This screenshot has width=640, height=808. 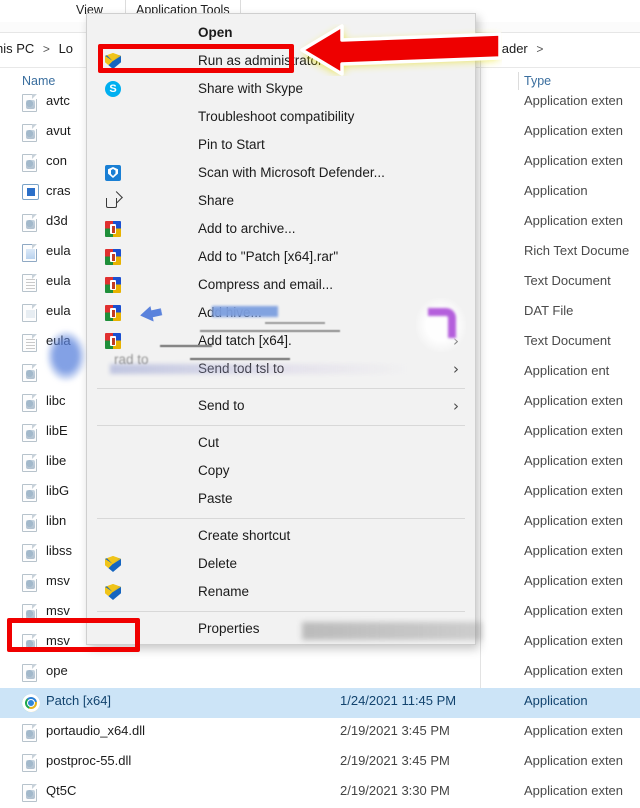 What do you see at coordinates (567, 370) in the screenshot?
I see `file-type: Application ent` at bounding box center [567, 370].